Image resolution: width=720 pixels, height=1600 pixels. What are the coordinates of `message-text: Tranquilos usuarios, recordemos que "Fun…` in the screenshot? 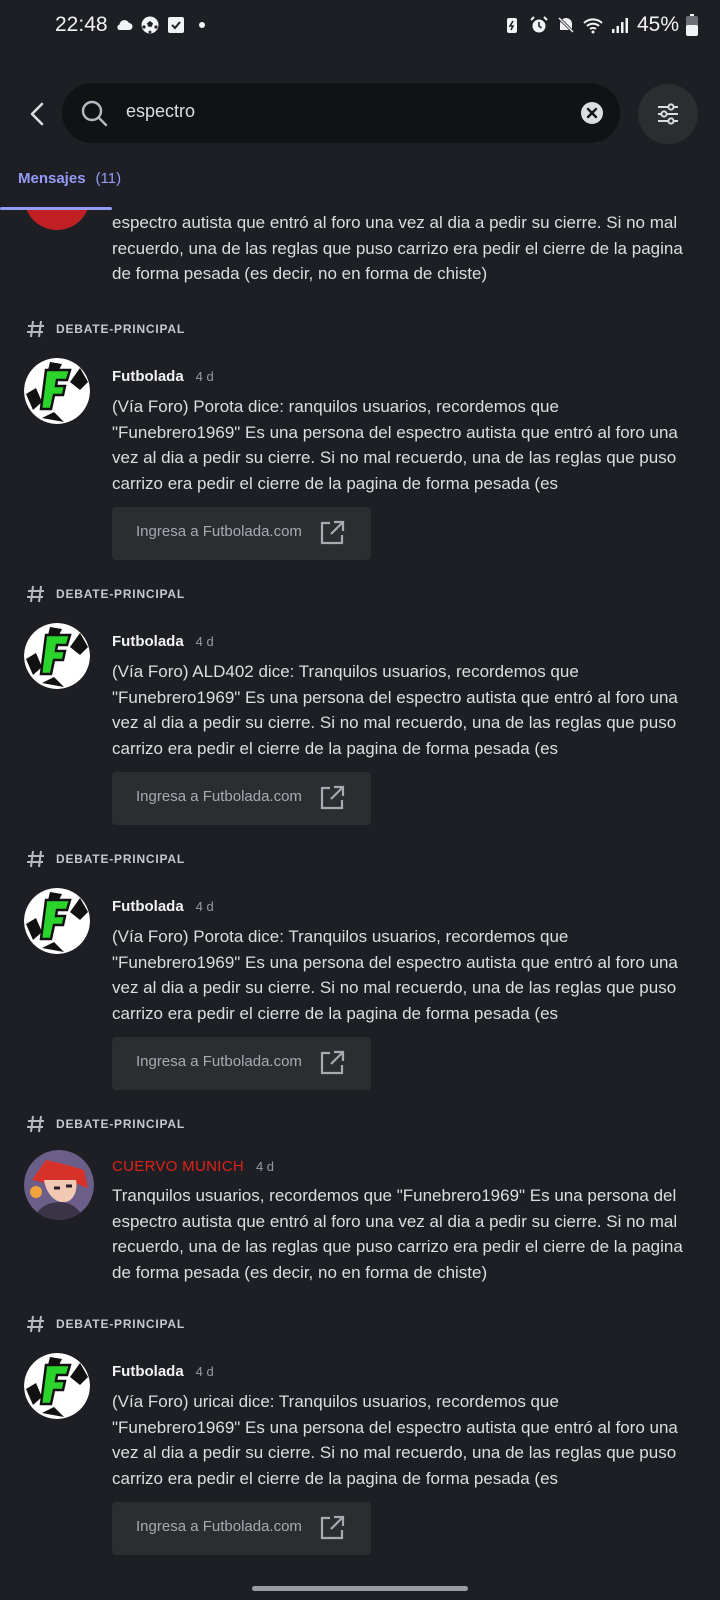 It's located at (397, 1234).